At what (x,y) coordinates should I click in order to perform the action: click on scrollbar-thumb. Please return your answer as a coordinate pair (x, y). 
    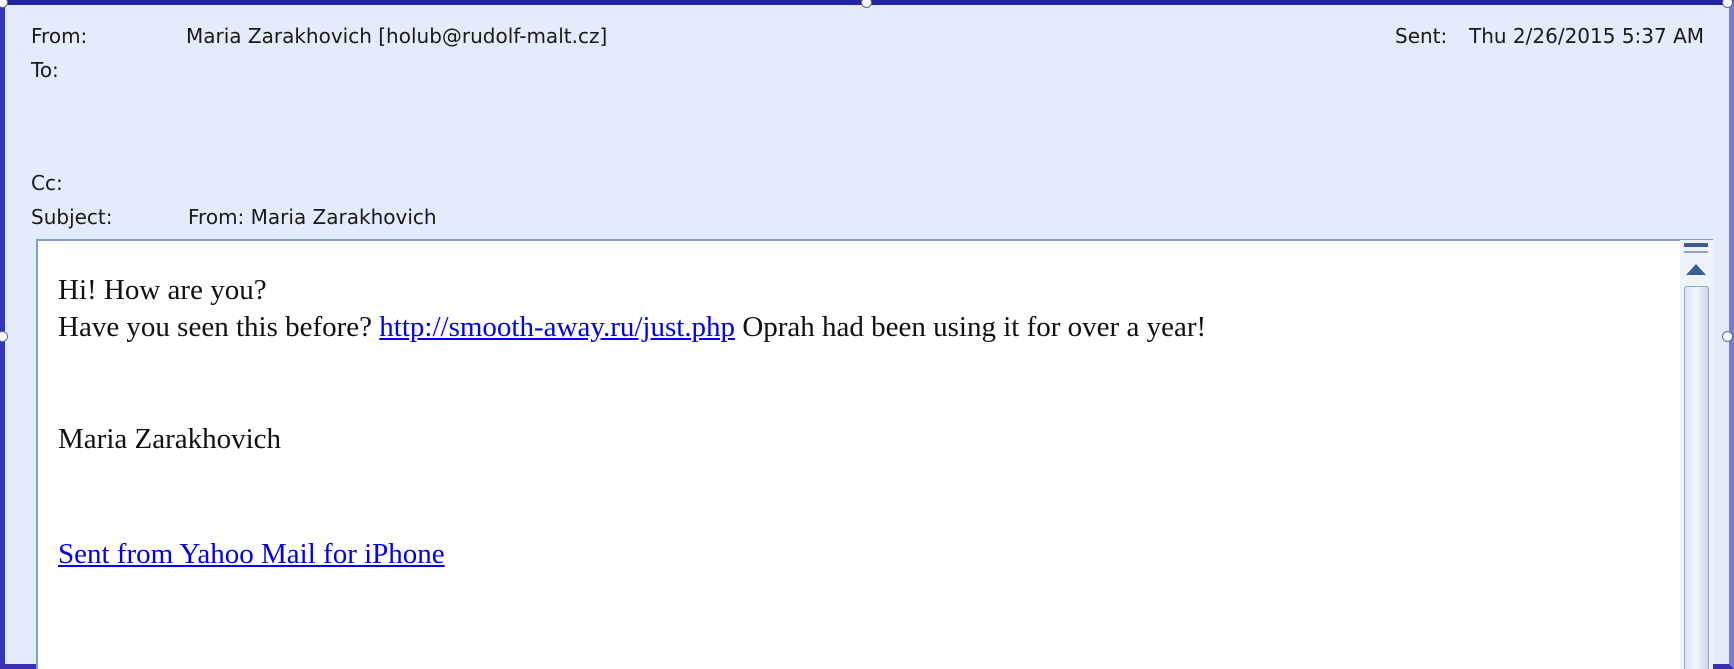
    Looking at the image, I should click on (1696, 477).